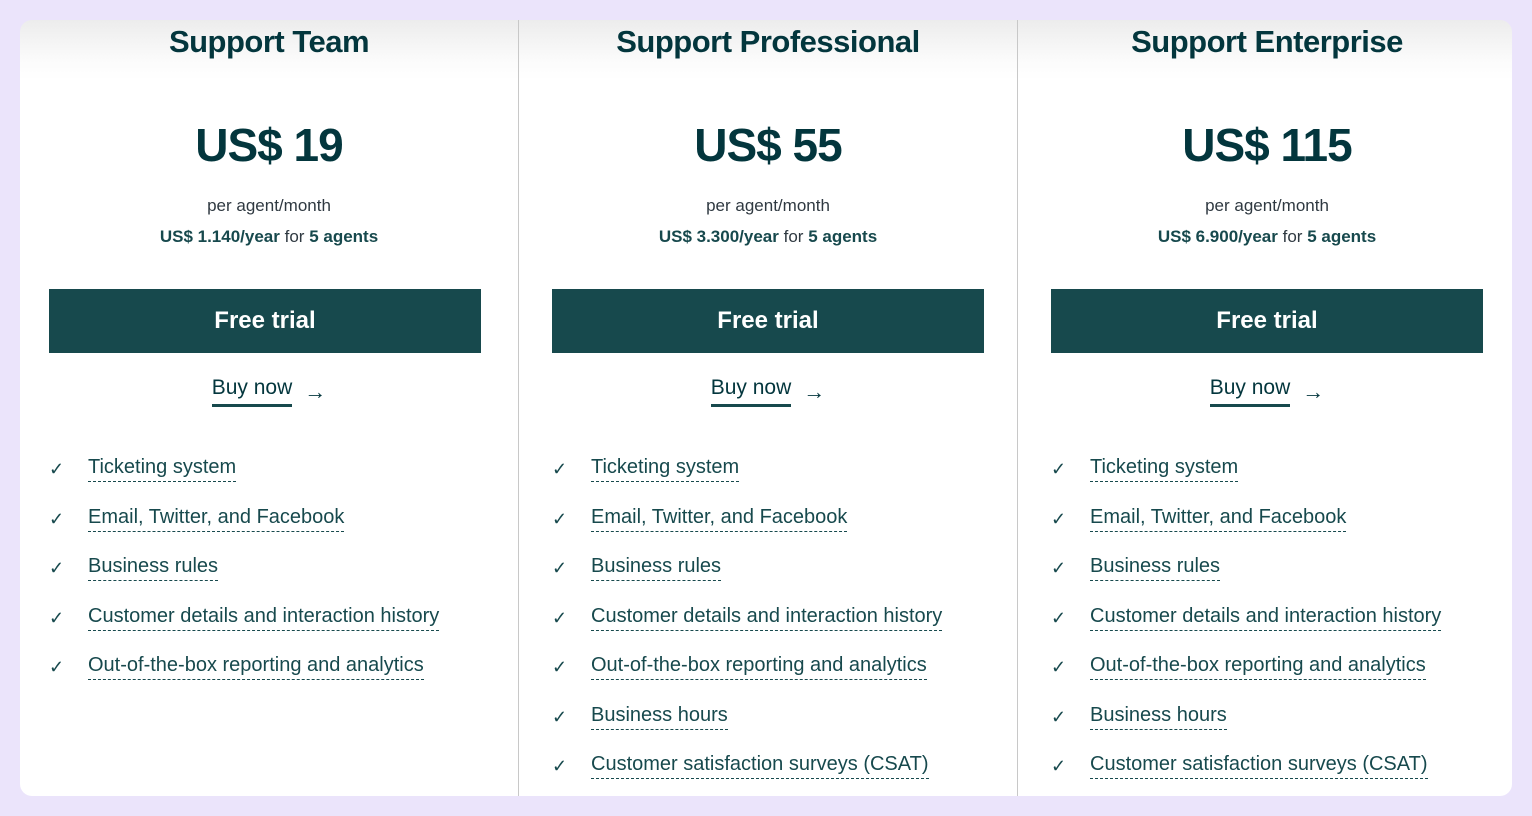 The width and height of the screenshot is (1532, 816). What do you see at coordinates (269, 145) in the screenshot?
I see `plan-price: US$ 19` at bounding box center [269, 145].